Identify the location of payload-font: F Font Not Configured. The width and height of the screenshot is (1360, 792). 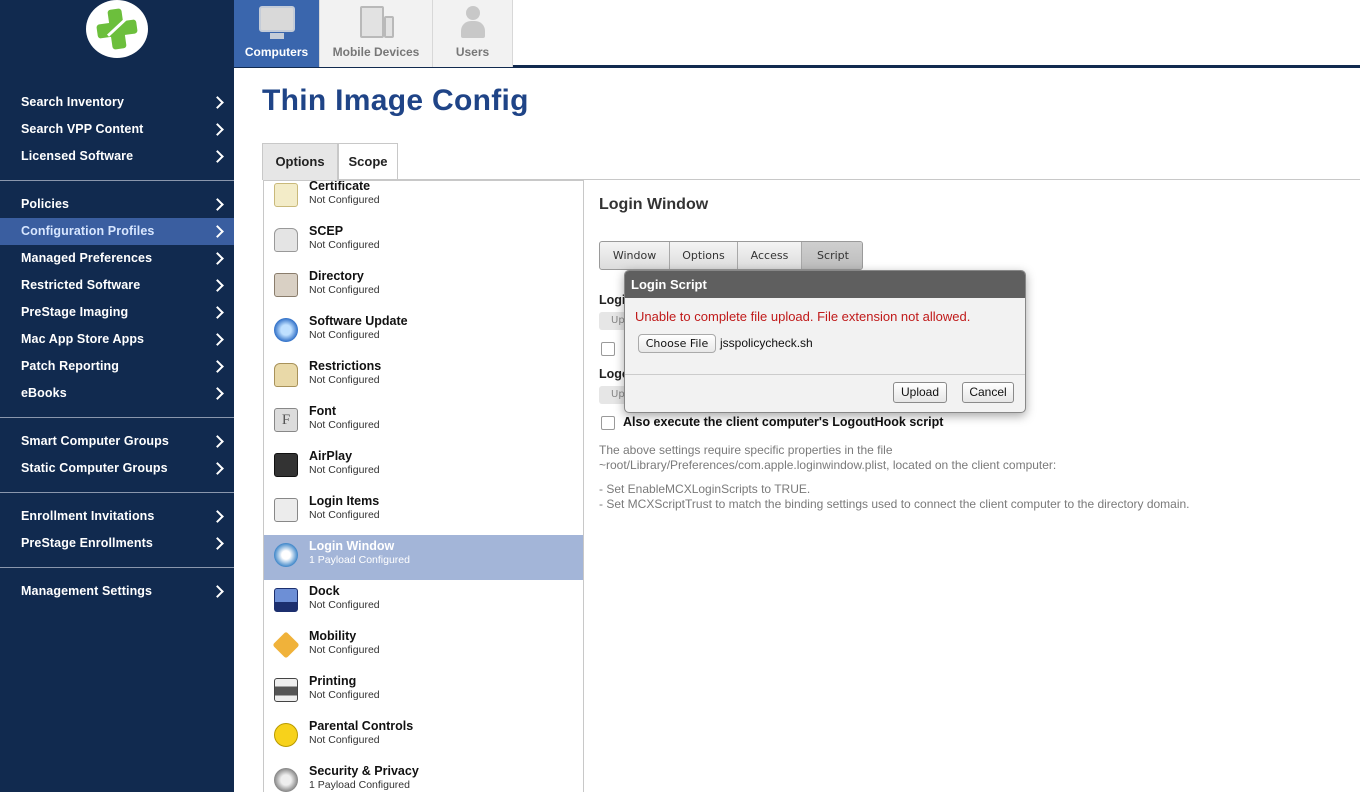
(423, 422).